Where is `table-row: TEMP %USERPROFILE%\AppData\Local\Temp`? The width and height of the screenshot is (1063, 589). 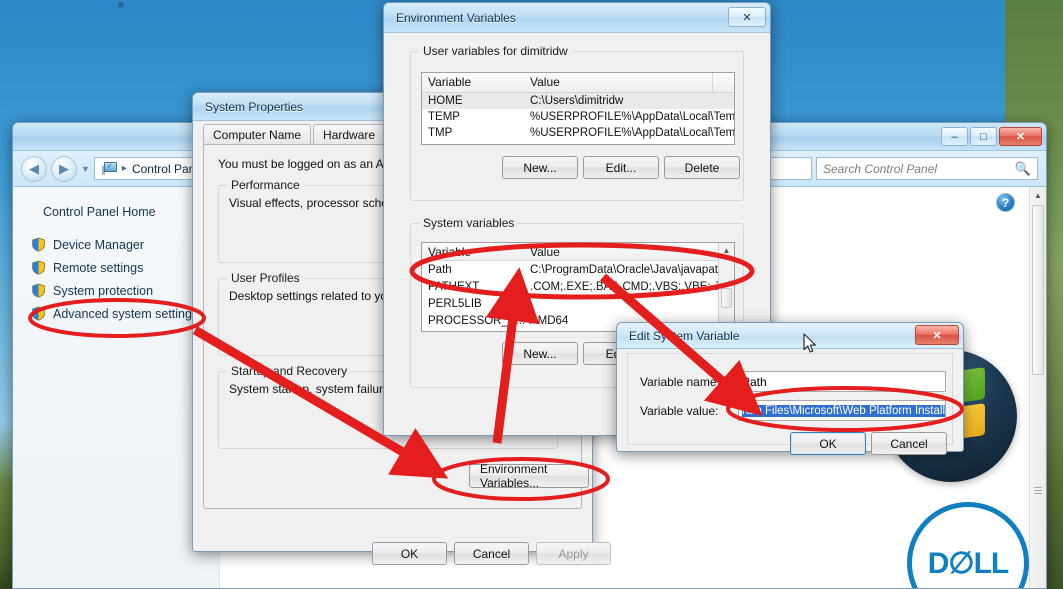 table-row: TEMP %USERPROFILE%\AppData\Local\Temp is located at coordinates (578, 117).